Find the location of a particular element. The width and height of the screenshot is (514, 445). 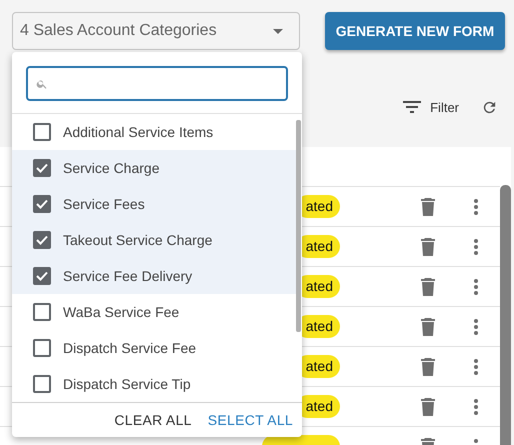

generate-form-button: GENERATE NEW FORM is located at coordinates (415, 31).